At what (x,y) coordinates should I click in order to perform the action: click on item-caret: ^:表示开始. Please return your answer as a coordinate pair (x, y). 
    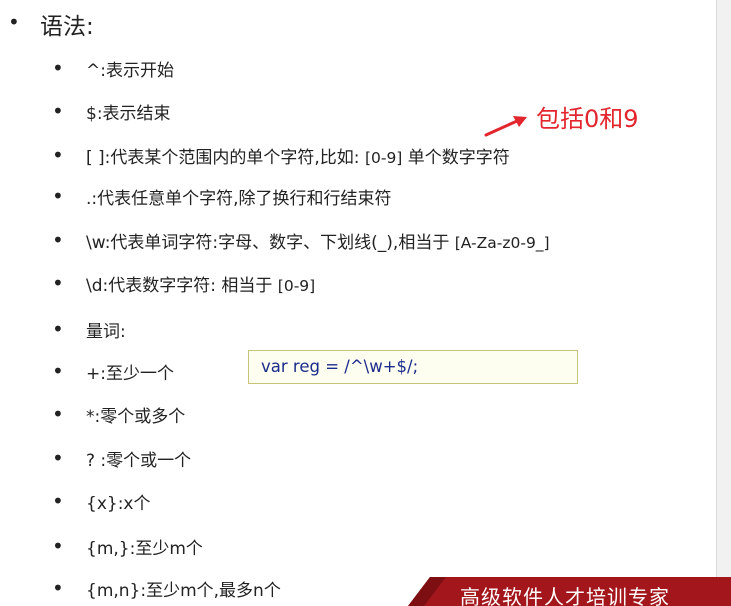
    Looking at the image, I should click on (130, 68).